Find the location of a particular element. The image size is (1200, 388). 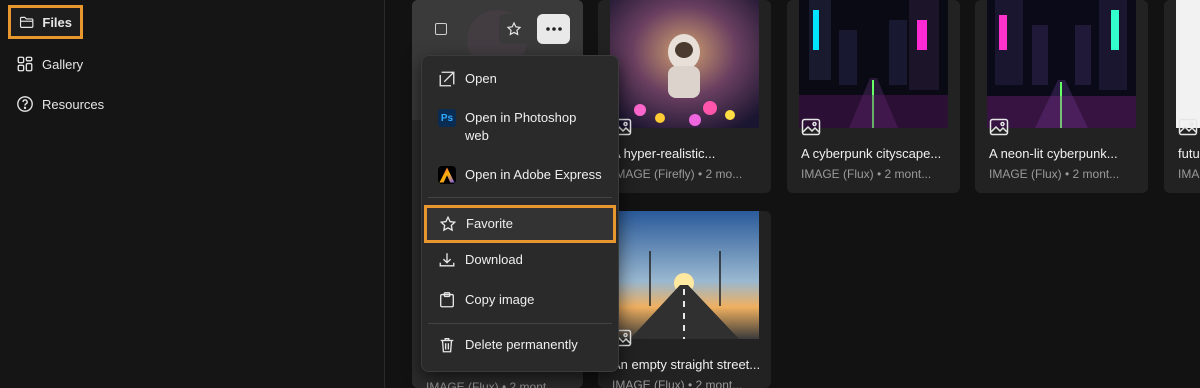

file-card: futu IMAG is located at coordinates (1182, 96).